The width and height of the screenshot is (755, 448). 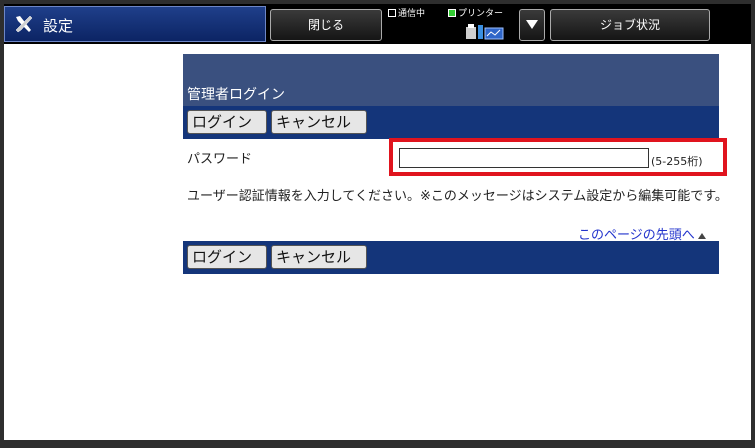 What do you see at coordinates (227, 257) in the screenshot?
I see `login-button-bottom: ログイン` at bounding box center [227, 257].